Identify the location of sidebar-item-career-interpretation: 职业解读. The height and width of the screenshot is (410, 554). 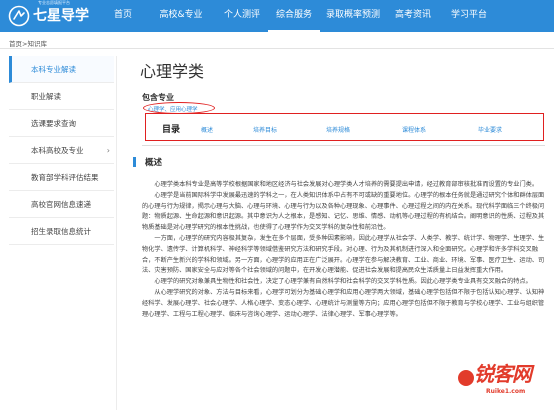
(61, 96).